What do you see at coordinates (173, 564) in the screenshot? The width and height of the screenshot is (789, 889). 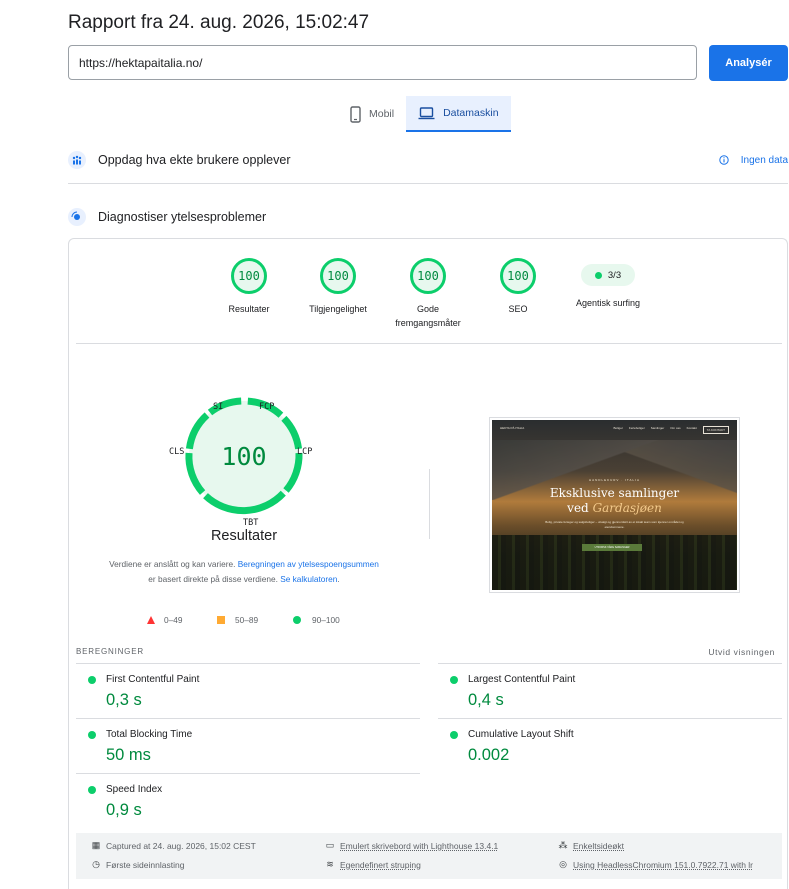 I see `explain-text: Verdiene er anslått og kan variere.` at bounding box center [173, 564].